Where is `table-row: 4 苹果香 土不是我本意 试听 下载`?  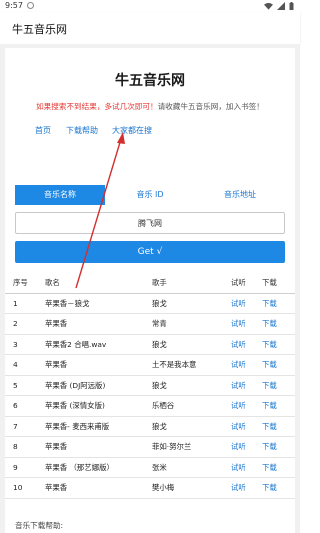 table-row: 4 苹果香 土不是我本意 试听 下载 is located at coordinates (150, 365).